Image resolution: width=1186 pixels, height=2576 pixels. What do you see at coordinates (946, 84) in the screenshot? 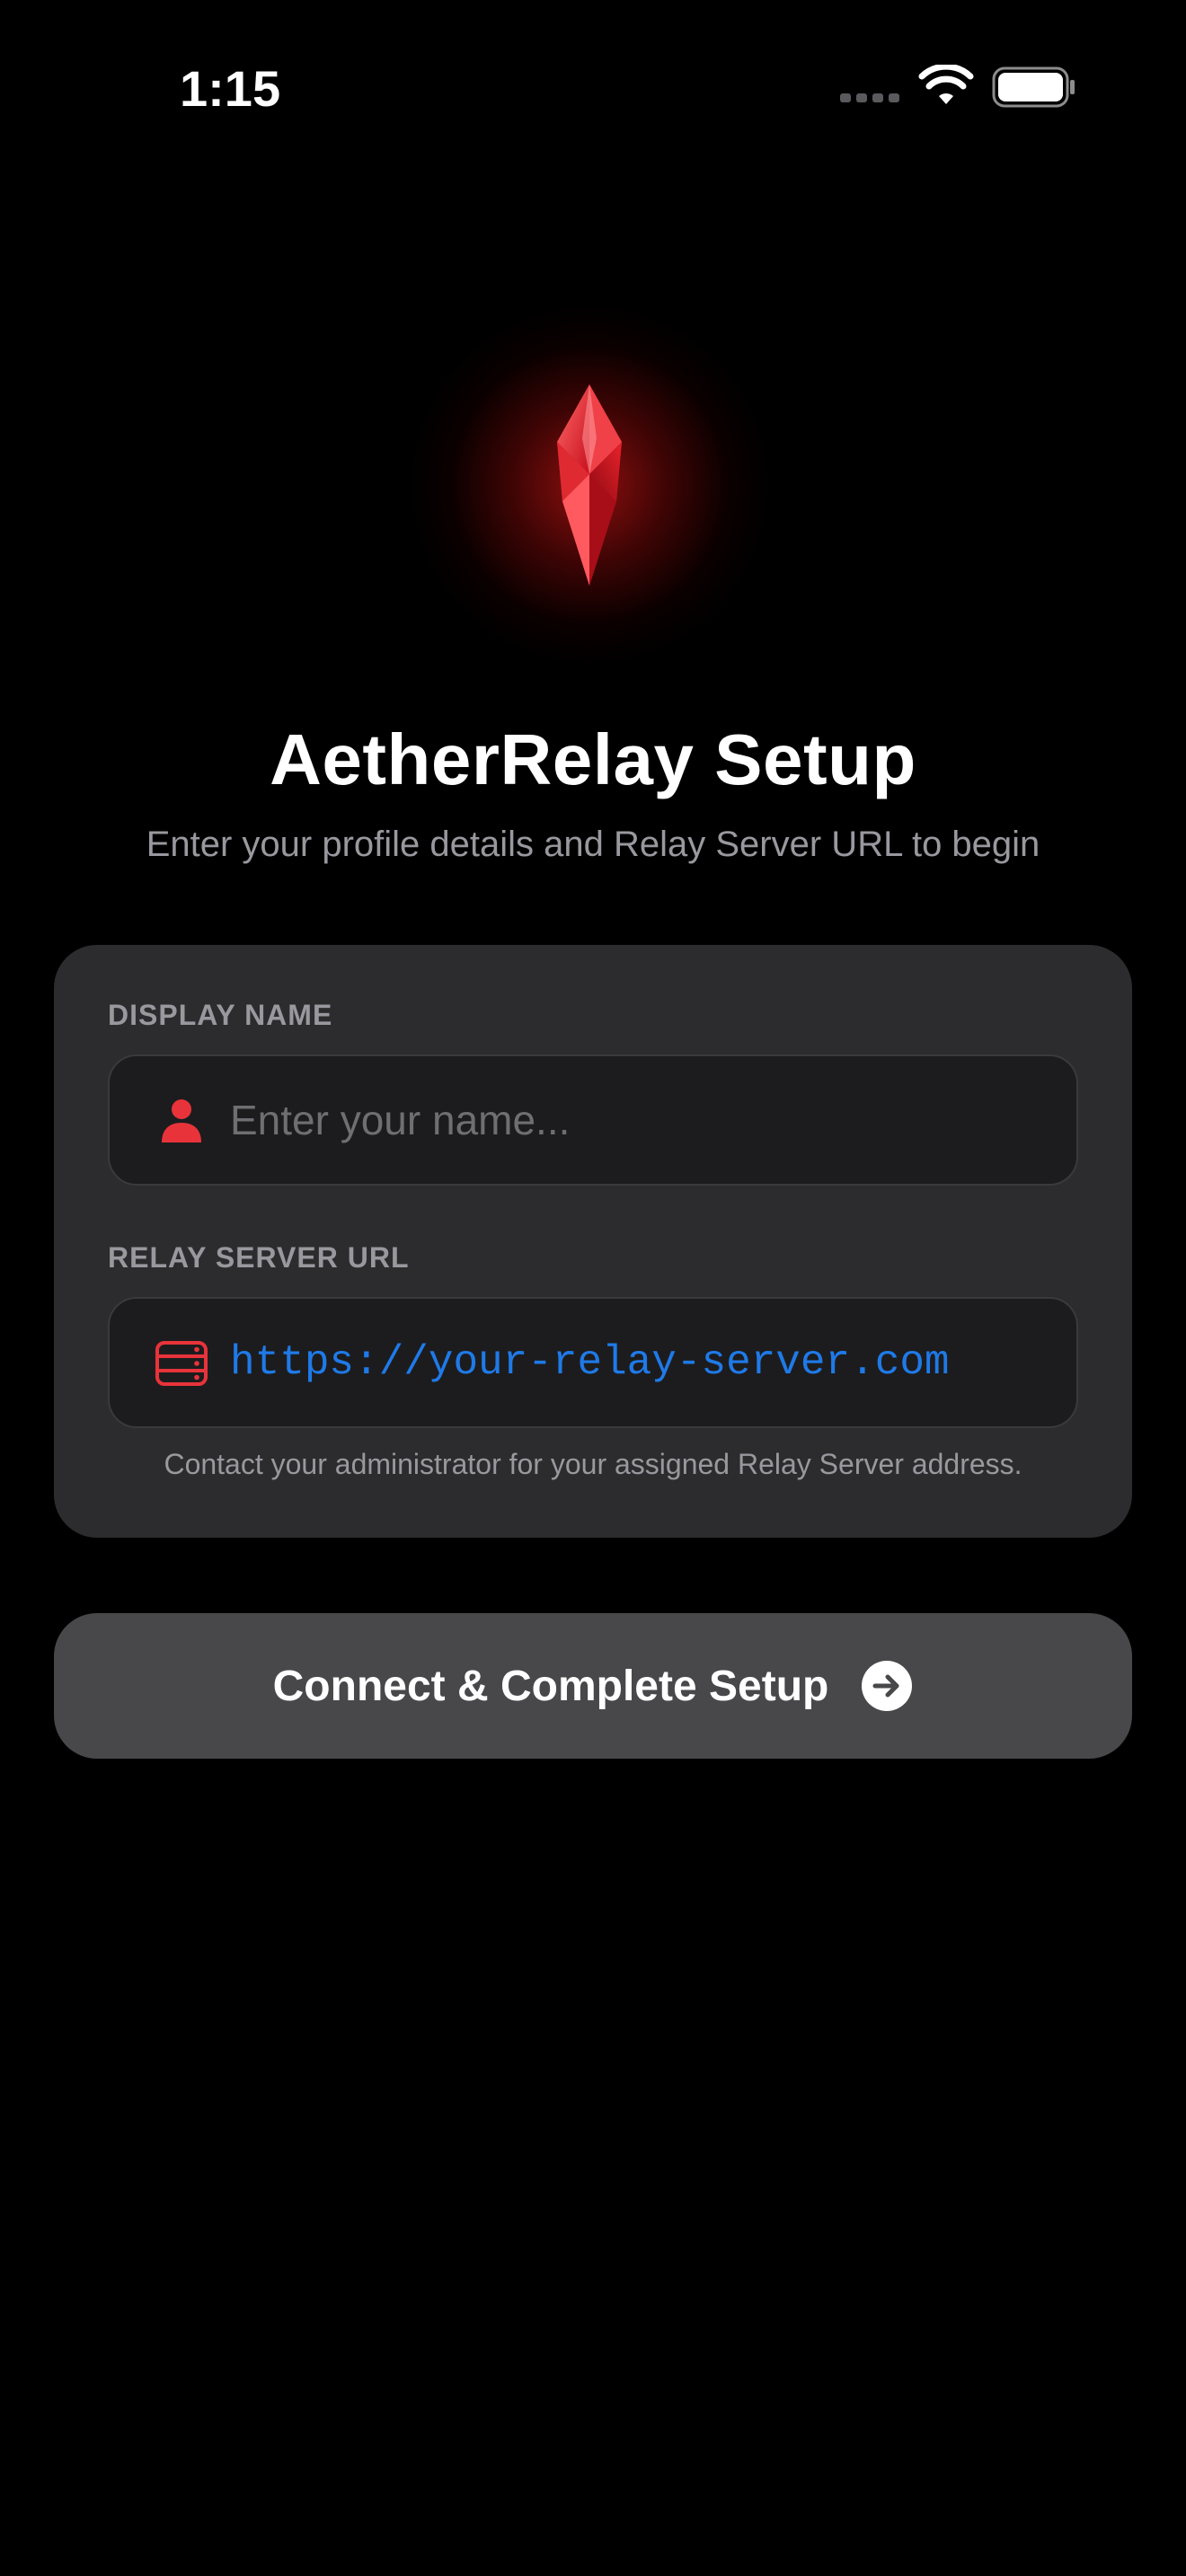
I see `wifi-icon` at bounding box center [946, 84].